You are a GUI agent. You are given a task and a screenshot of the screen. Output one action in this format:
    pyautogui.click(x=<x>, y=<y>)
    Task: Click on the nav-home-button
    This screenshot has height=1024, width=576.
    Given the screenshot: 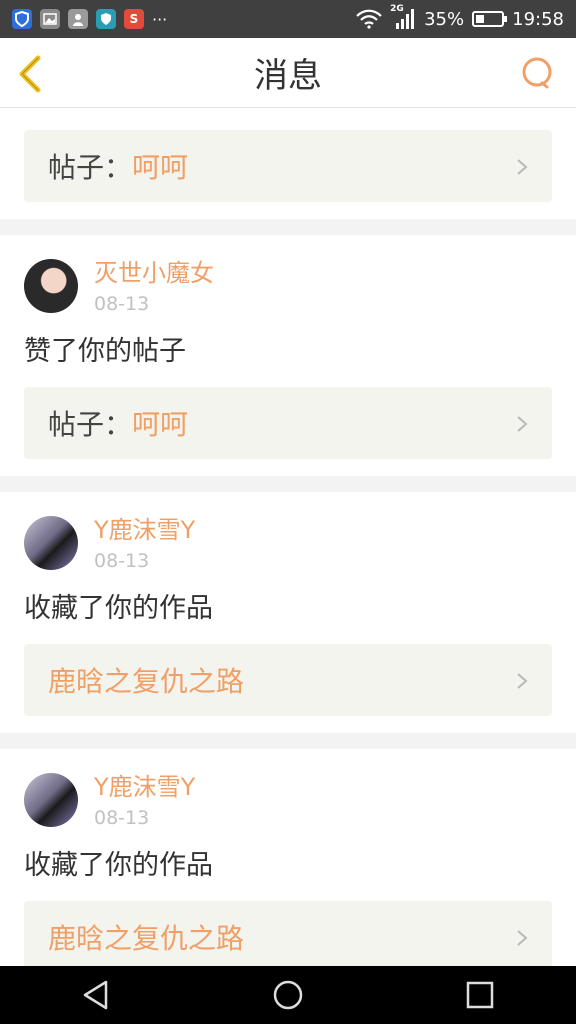 What is the action you would take?
    pyautogui.click(x=288, y=995)
    